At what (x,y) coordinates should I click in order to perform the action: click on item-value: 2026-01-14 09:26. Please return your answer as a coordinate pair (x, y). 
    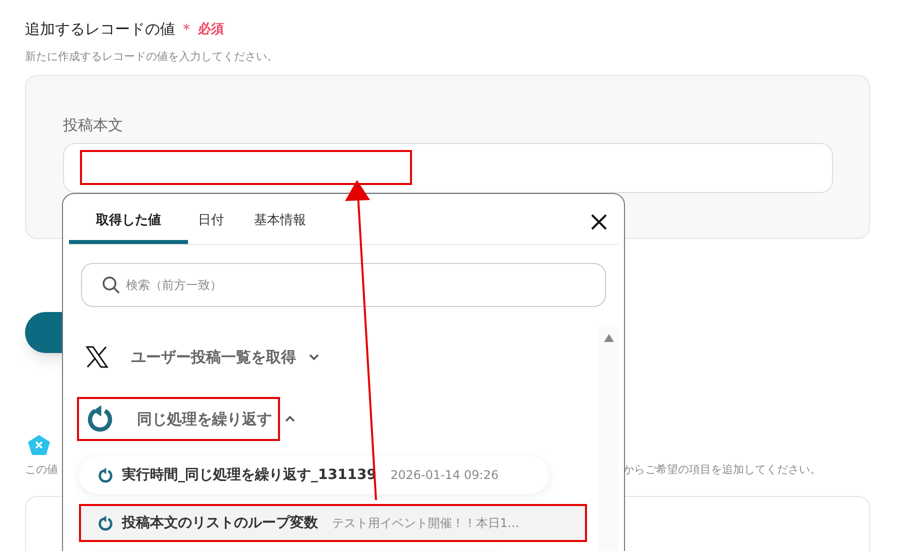
    Looking at the image, I should click on (444, 475).